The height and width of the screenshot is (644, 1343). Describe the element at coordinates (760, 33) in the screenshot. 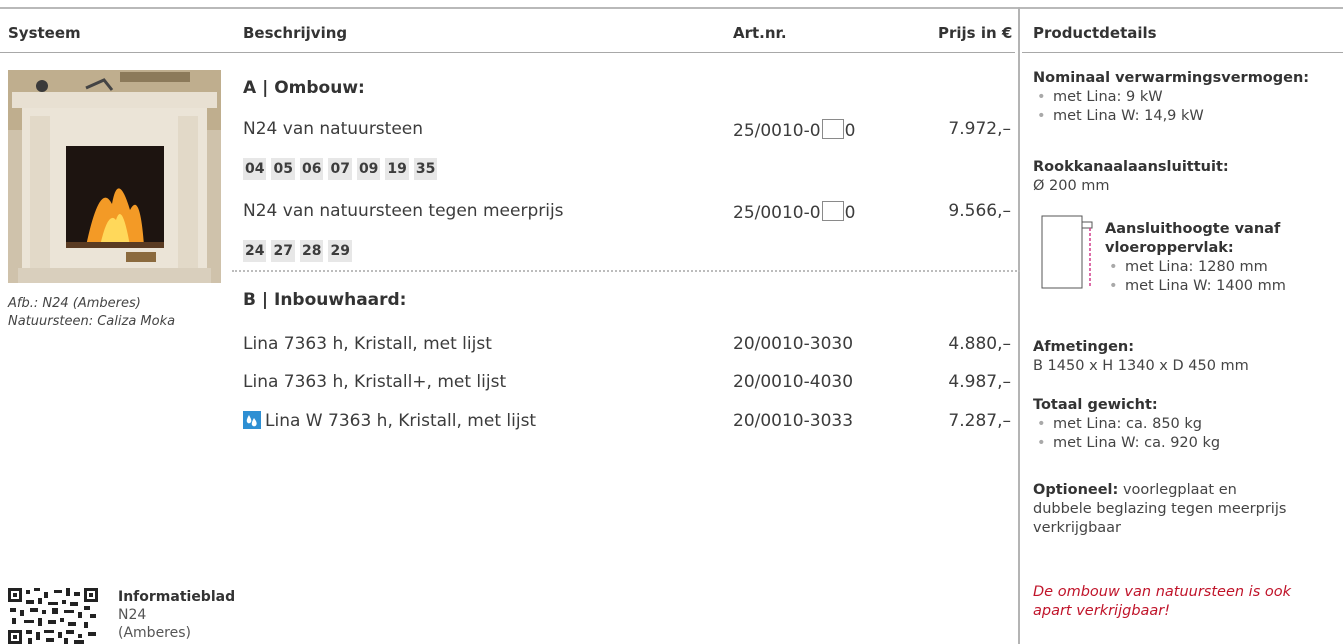

I see `header-artnr: Art.nr.` at that location.